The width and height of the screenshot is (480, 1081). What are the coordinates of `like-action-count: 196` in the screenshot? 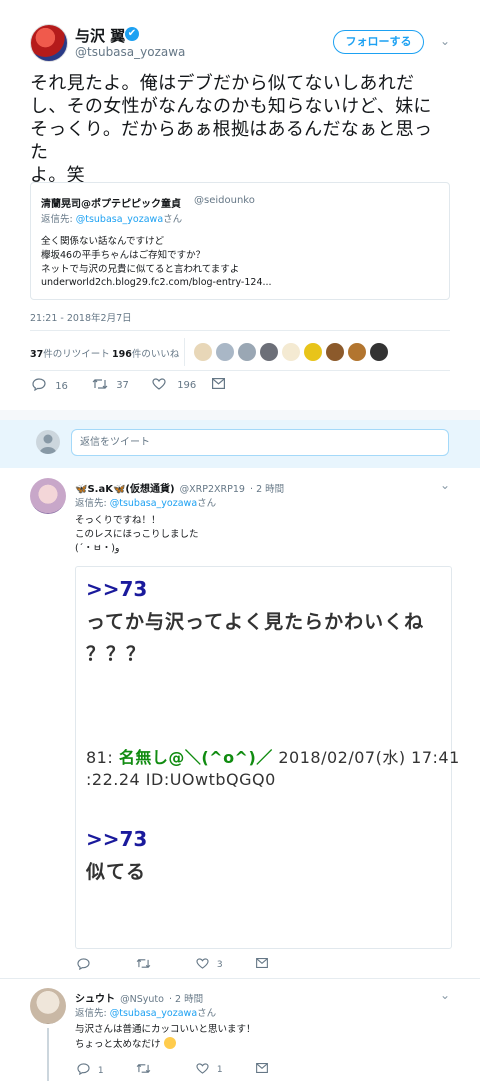 It's located at (187, 385).